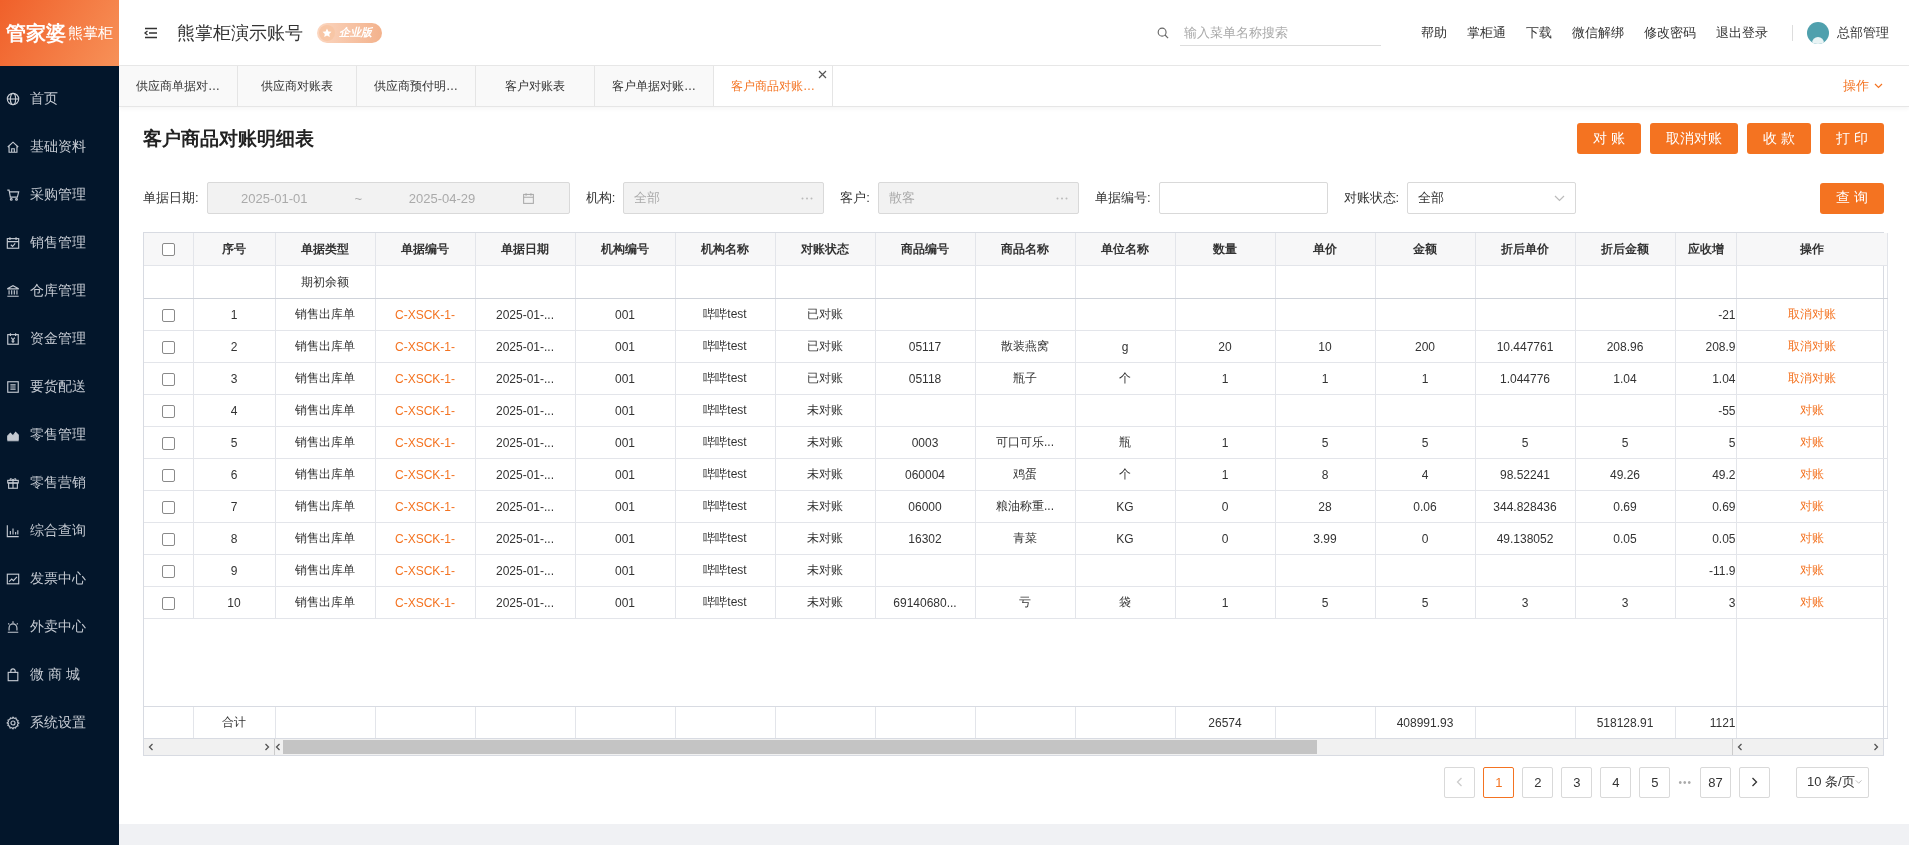  Describe the element at coordinates (234, 248) in the screenshot. I see `column-header: 序号` at that location.